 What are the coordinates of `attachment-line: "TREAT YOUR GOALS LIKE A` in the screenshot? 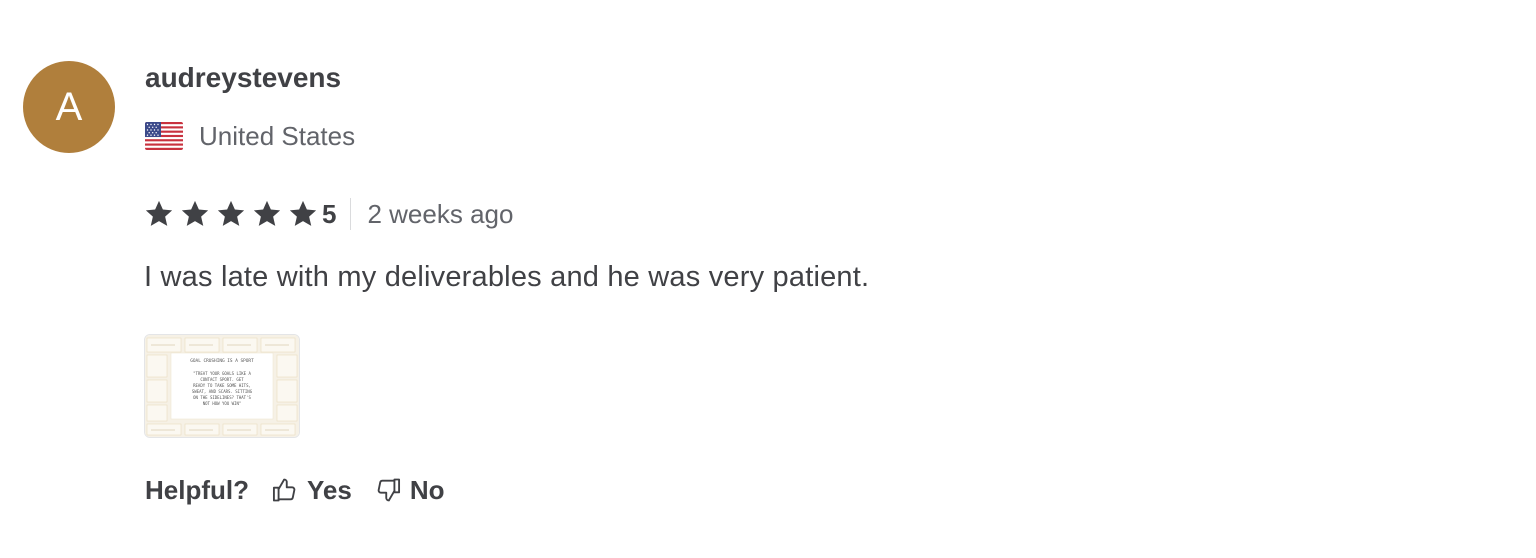 It's located at (222, 373).